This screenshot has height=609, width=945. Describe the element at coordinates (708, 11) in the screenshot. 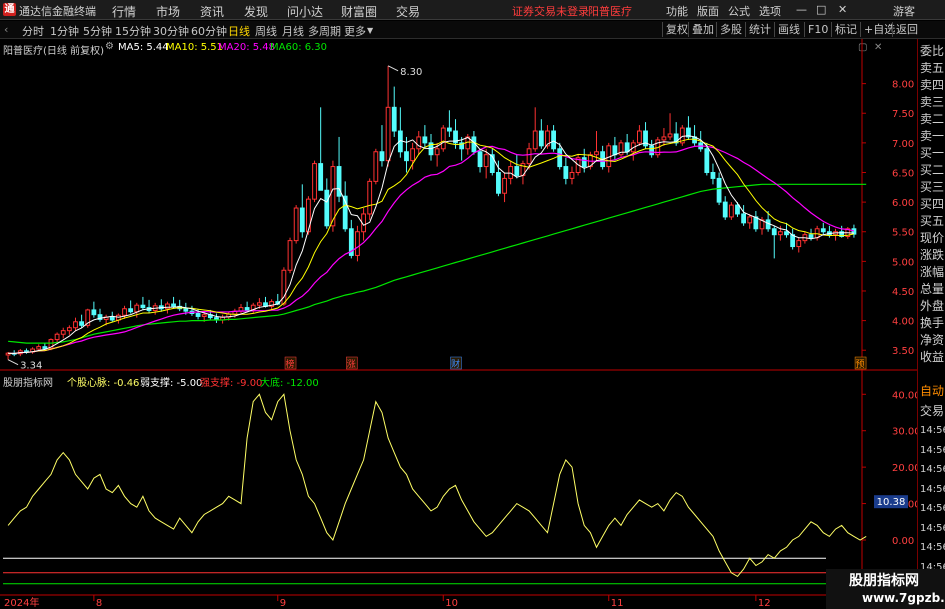

I see `menu-banmian: 版面` at that location.